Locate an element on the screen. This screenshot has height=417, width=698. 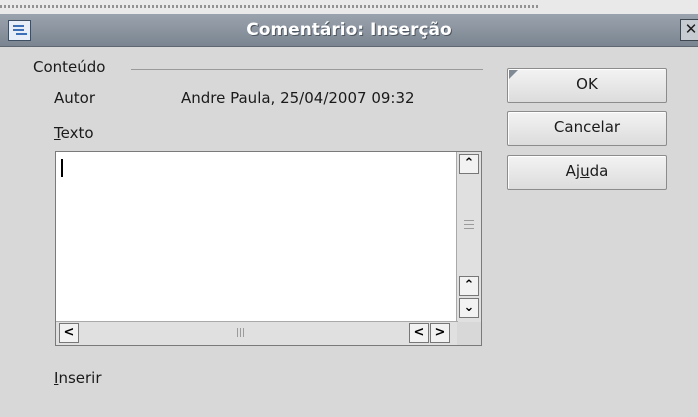
help-button: Ajuda is located at coordinates (587, 172).